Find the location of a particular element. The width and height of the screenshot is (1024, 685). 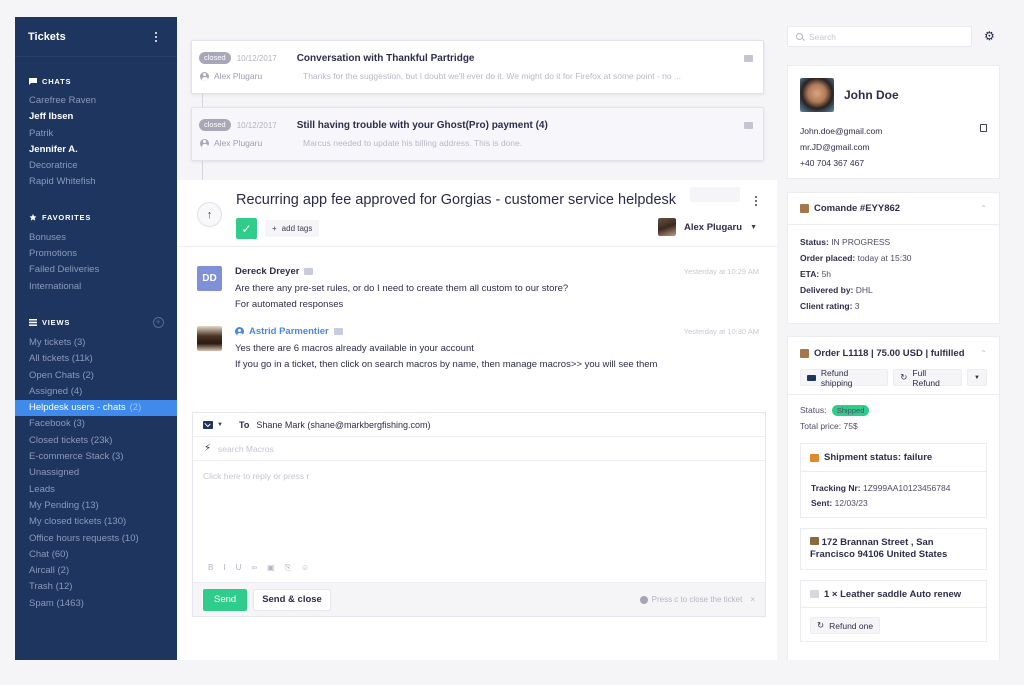

sidebar-item-view: Chat (60) is located at coordinates (96, 555).